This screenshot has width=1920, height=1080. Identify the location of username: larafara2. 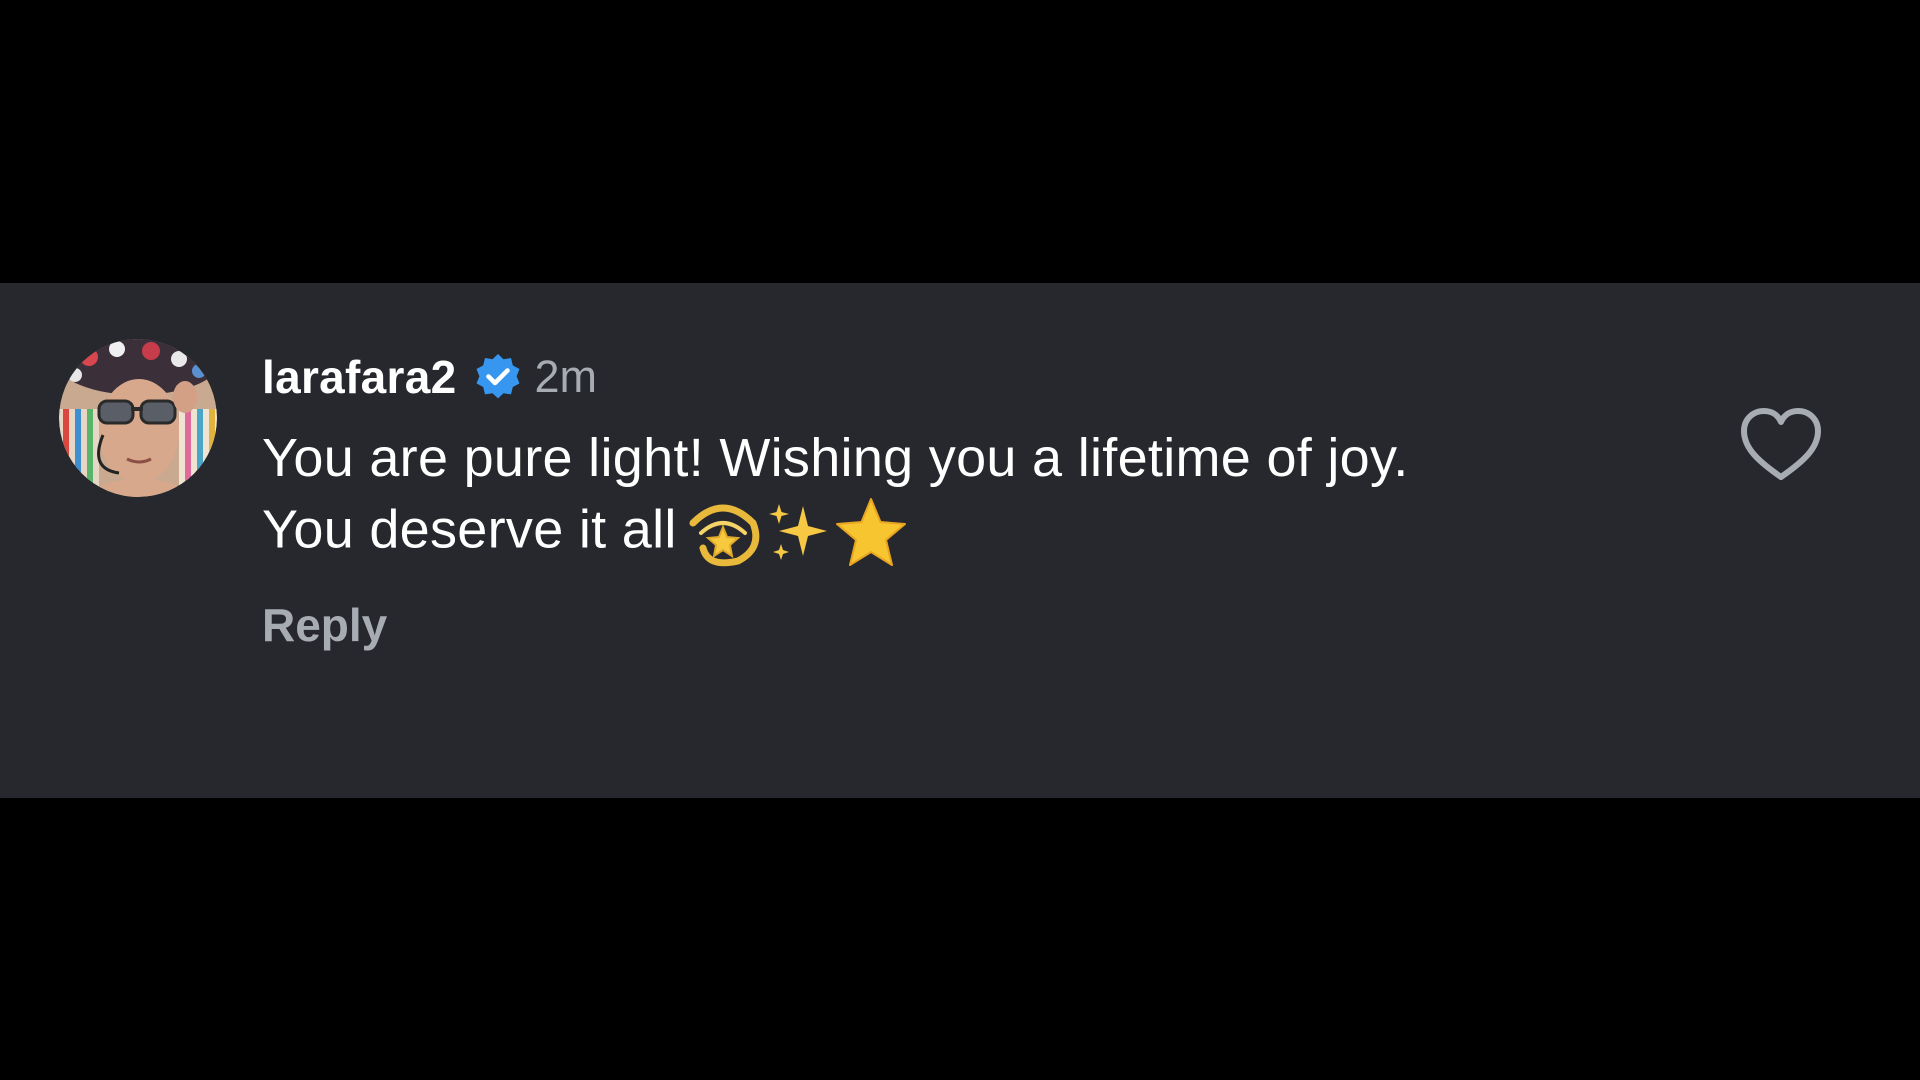
(359, 377).